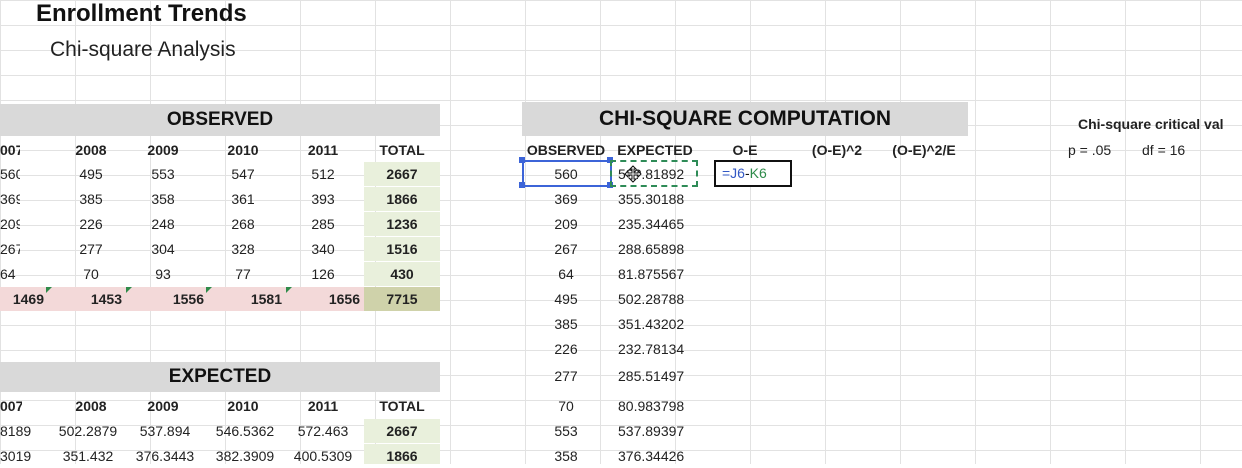 The width and height of the screenshot is (1242, 468). What do you see at coordinates (658, 376) in the screenshot?
I see `chi-expected-cell: 285.51497` at bounding box center [658, 376].